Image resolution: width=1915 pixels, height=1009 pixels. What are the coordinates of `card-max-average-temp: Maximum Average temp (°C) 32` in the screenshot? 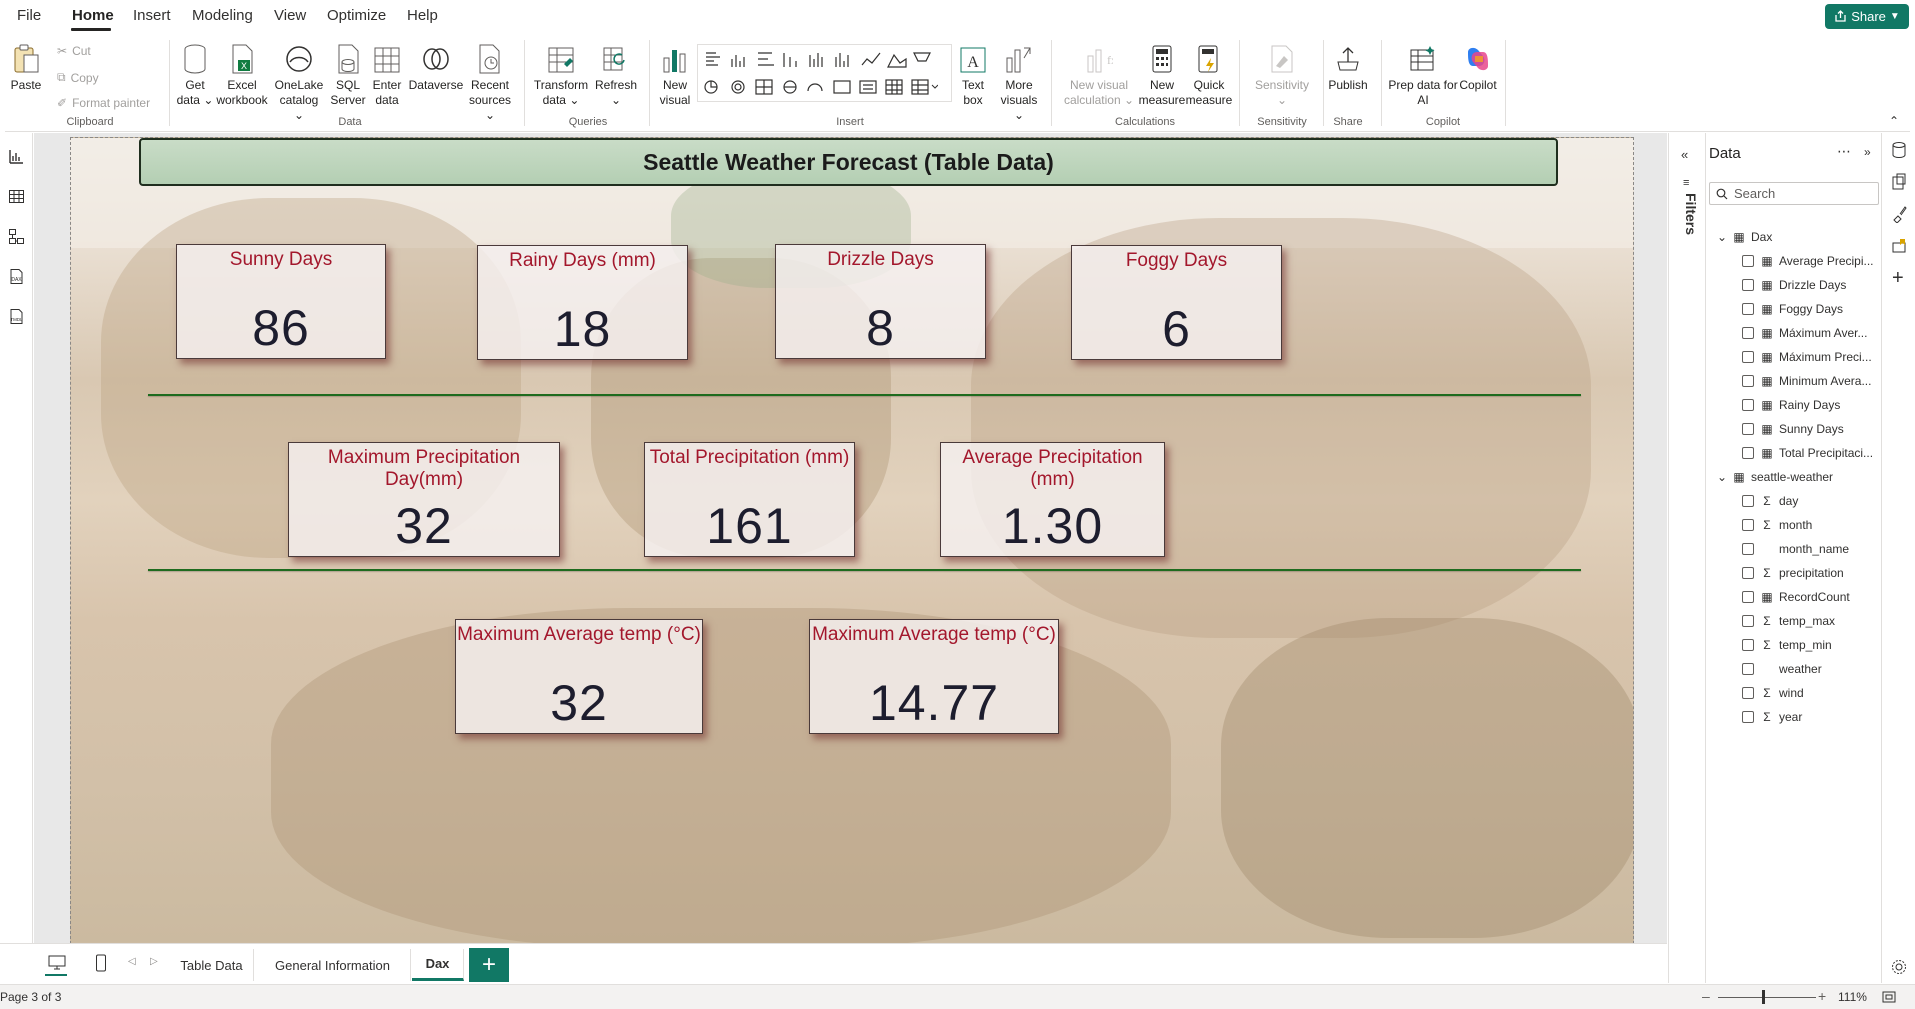 It's located at (579, 676).